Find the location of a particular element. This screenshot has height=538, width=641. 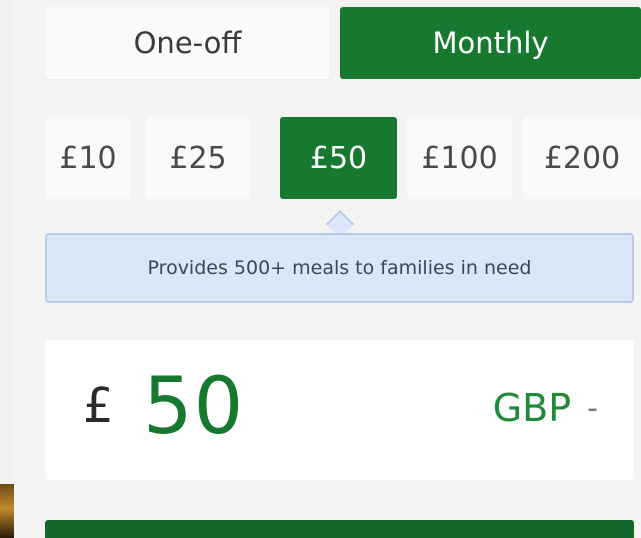

frequency-one-off-button: One-off is located at coordinates (187, 43).